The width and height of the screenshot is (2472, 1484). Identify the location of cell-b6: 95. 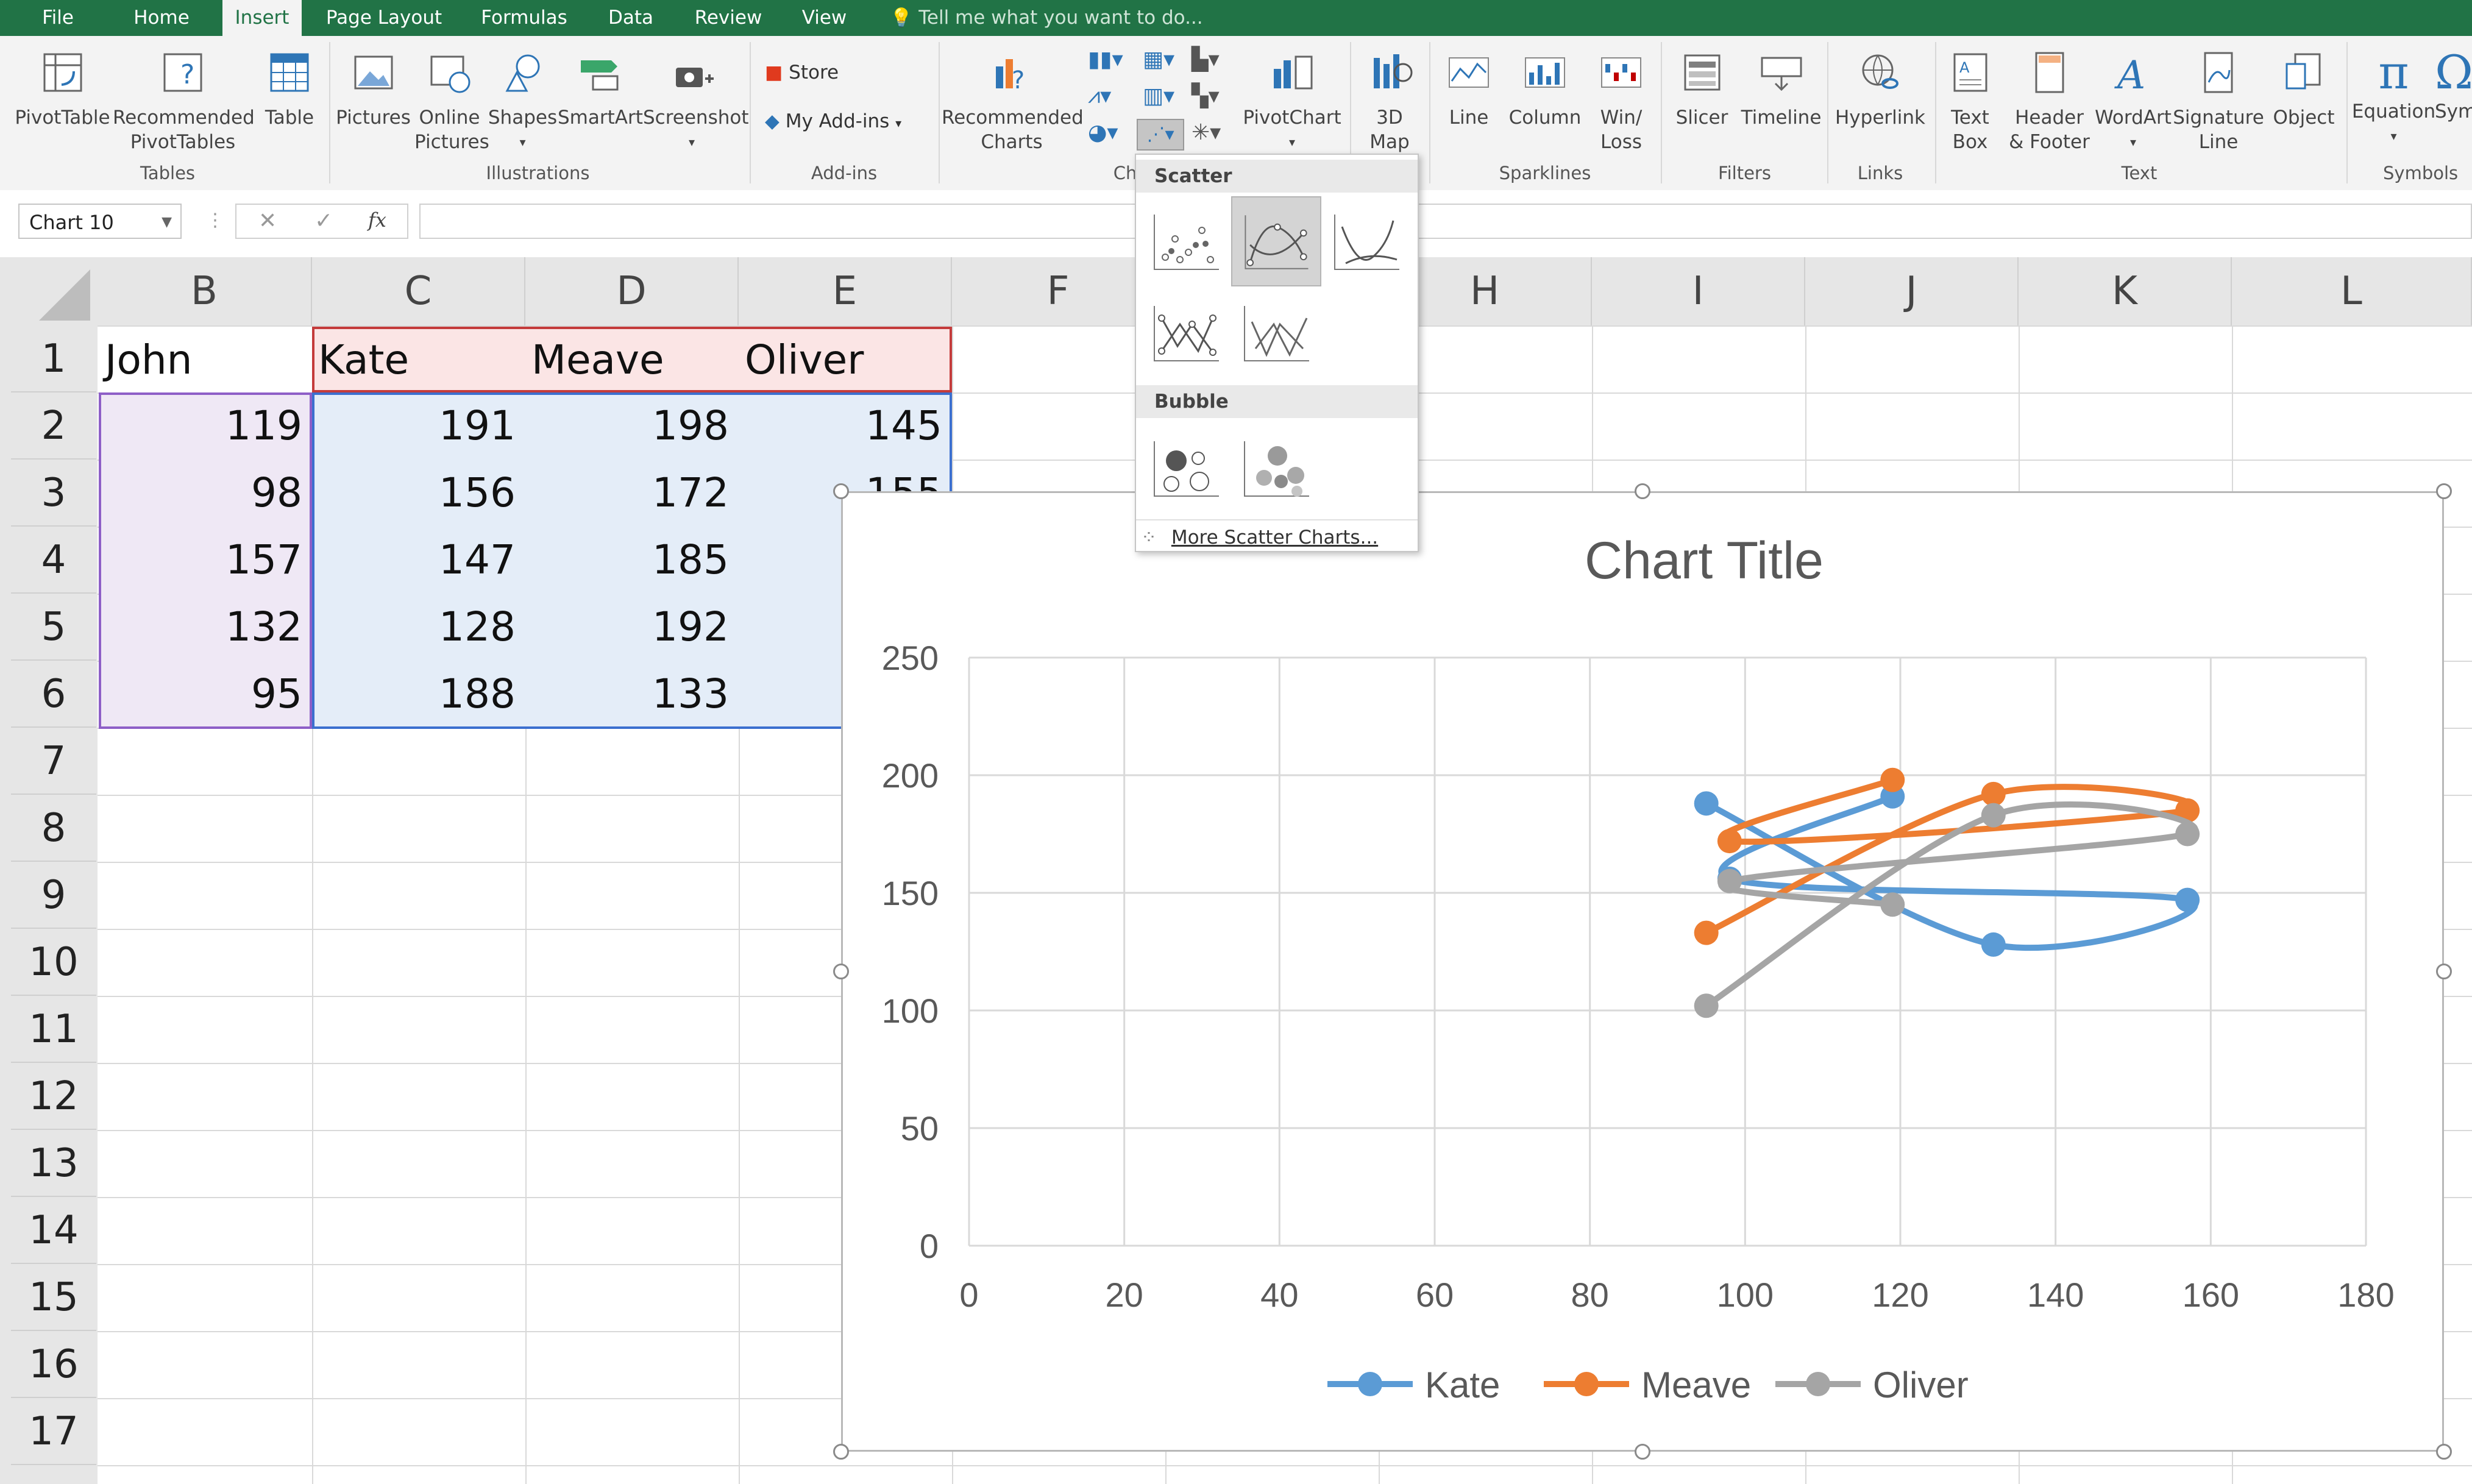
(205, 694).